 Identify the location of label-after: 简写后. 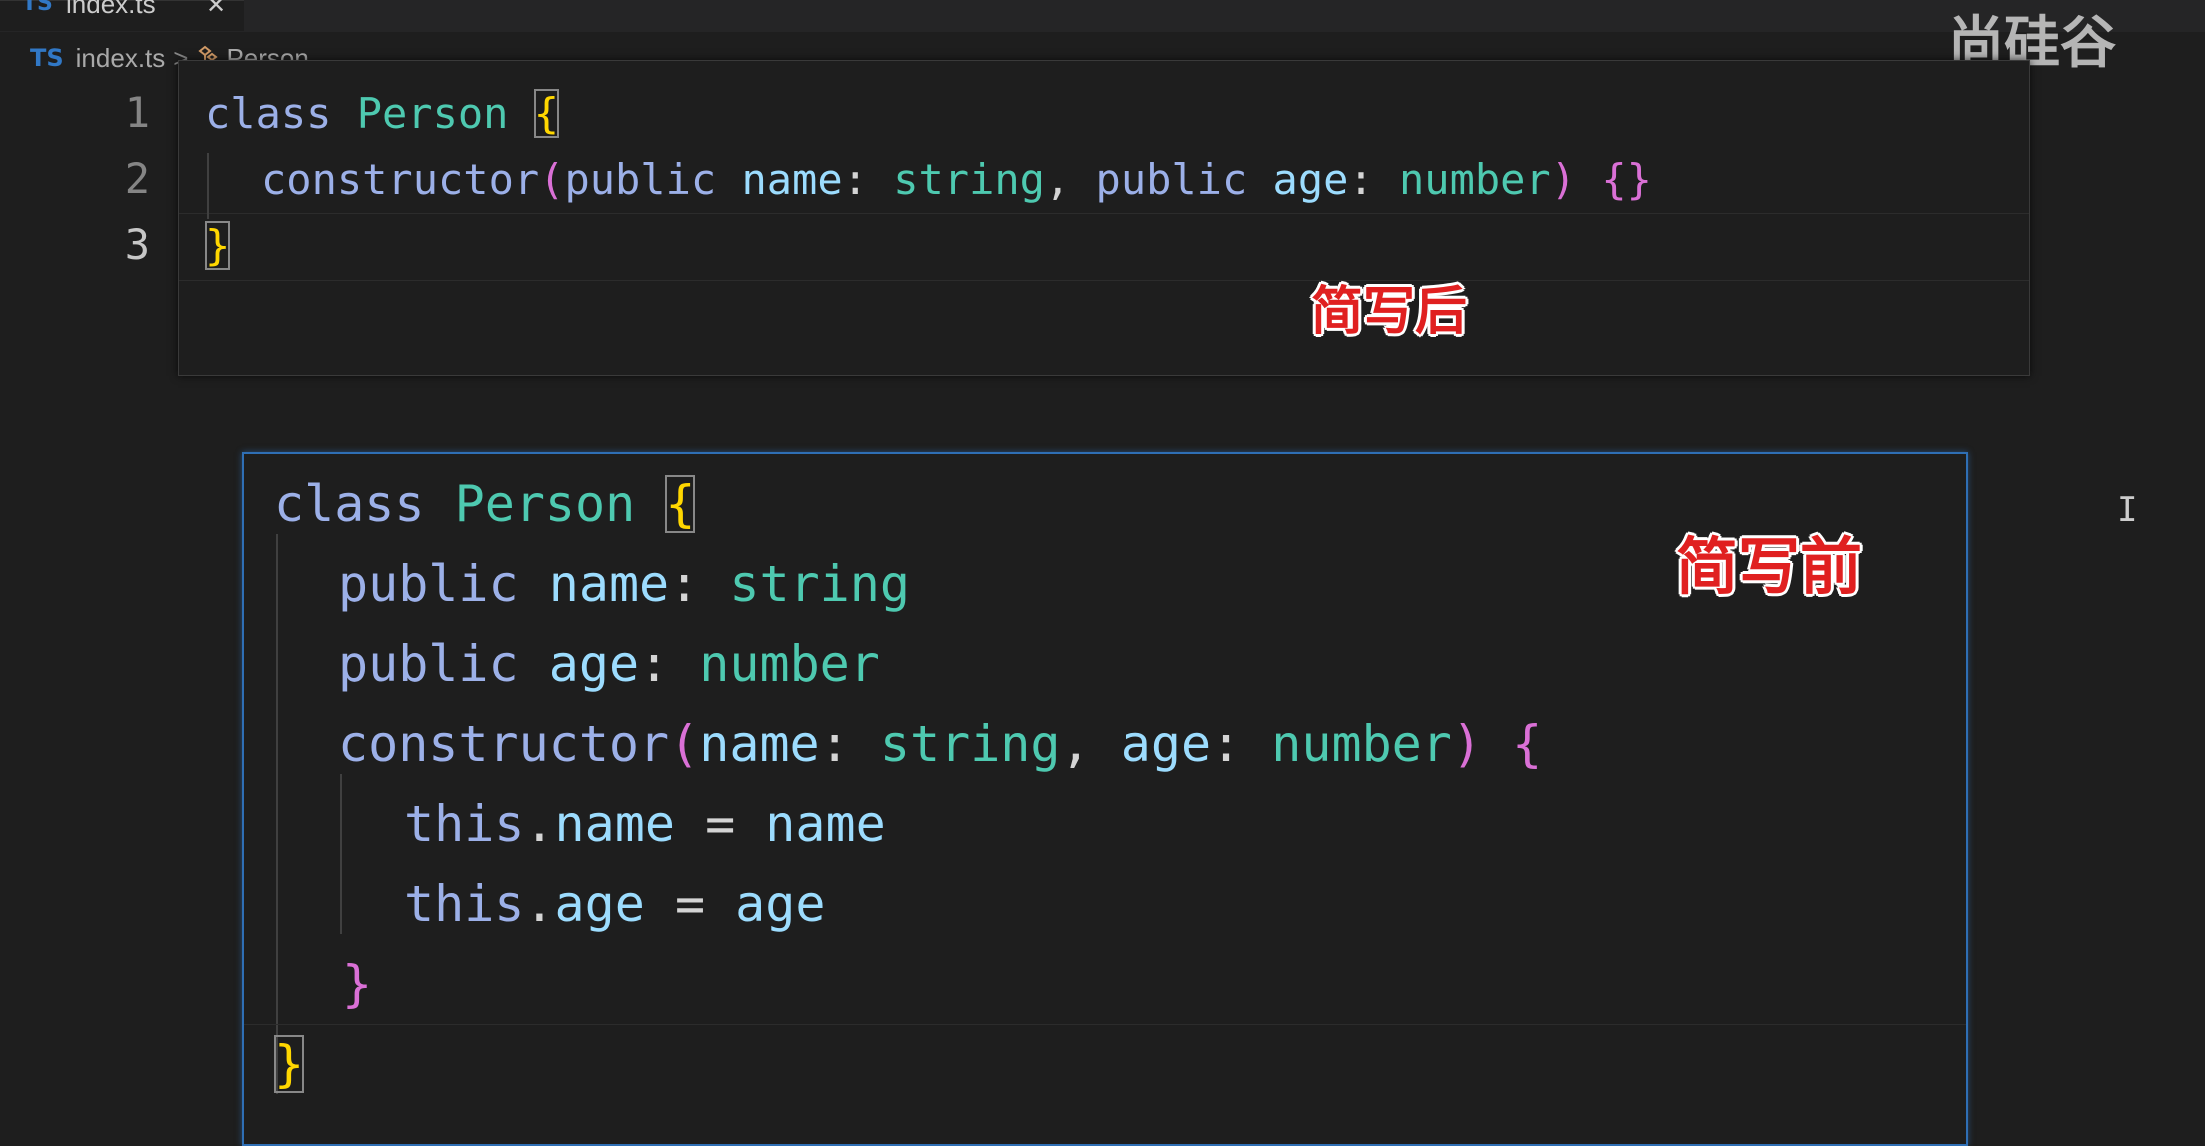
(1389, 312).